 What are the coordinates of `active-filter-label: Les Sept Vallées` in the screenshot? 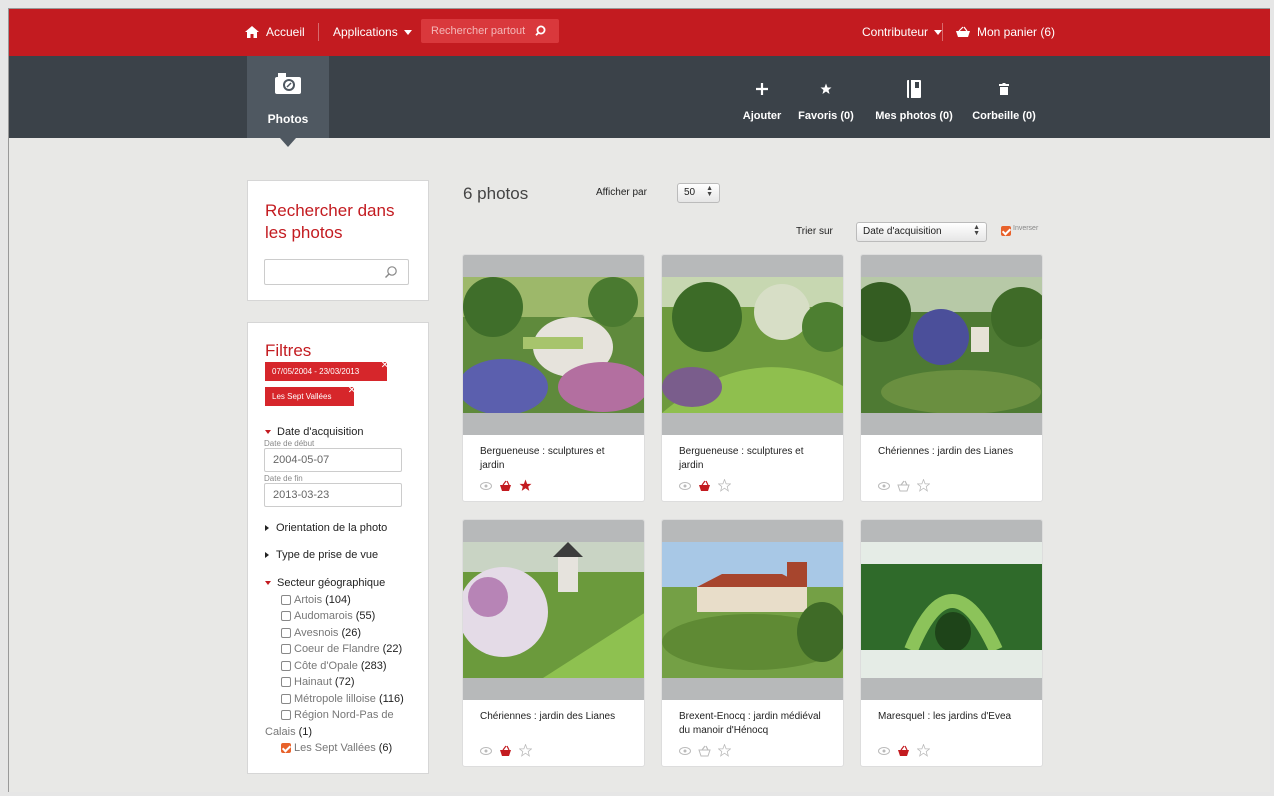 It's located at (302, 396).